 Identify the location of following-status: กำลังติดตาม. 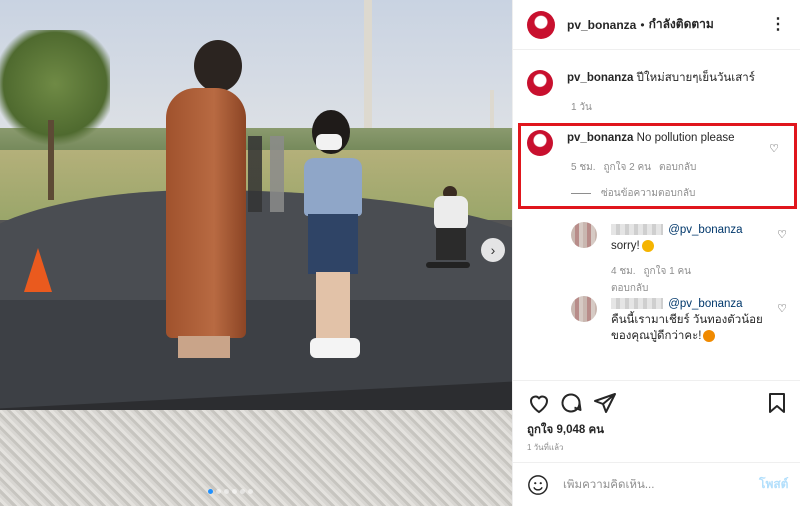
(681, 24).